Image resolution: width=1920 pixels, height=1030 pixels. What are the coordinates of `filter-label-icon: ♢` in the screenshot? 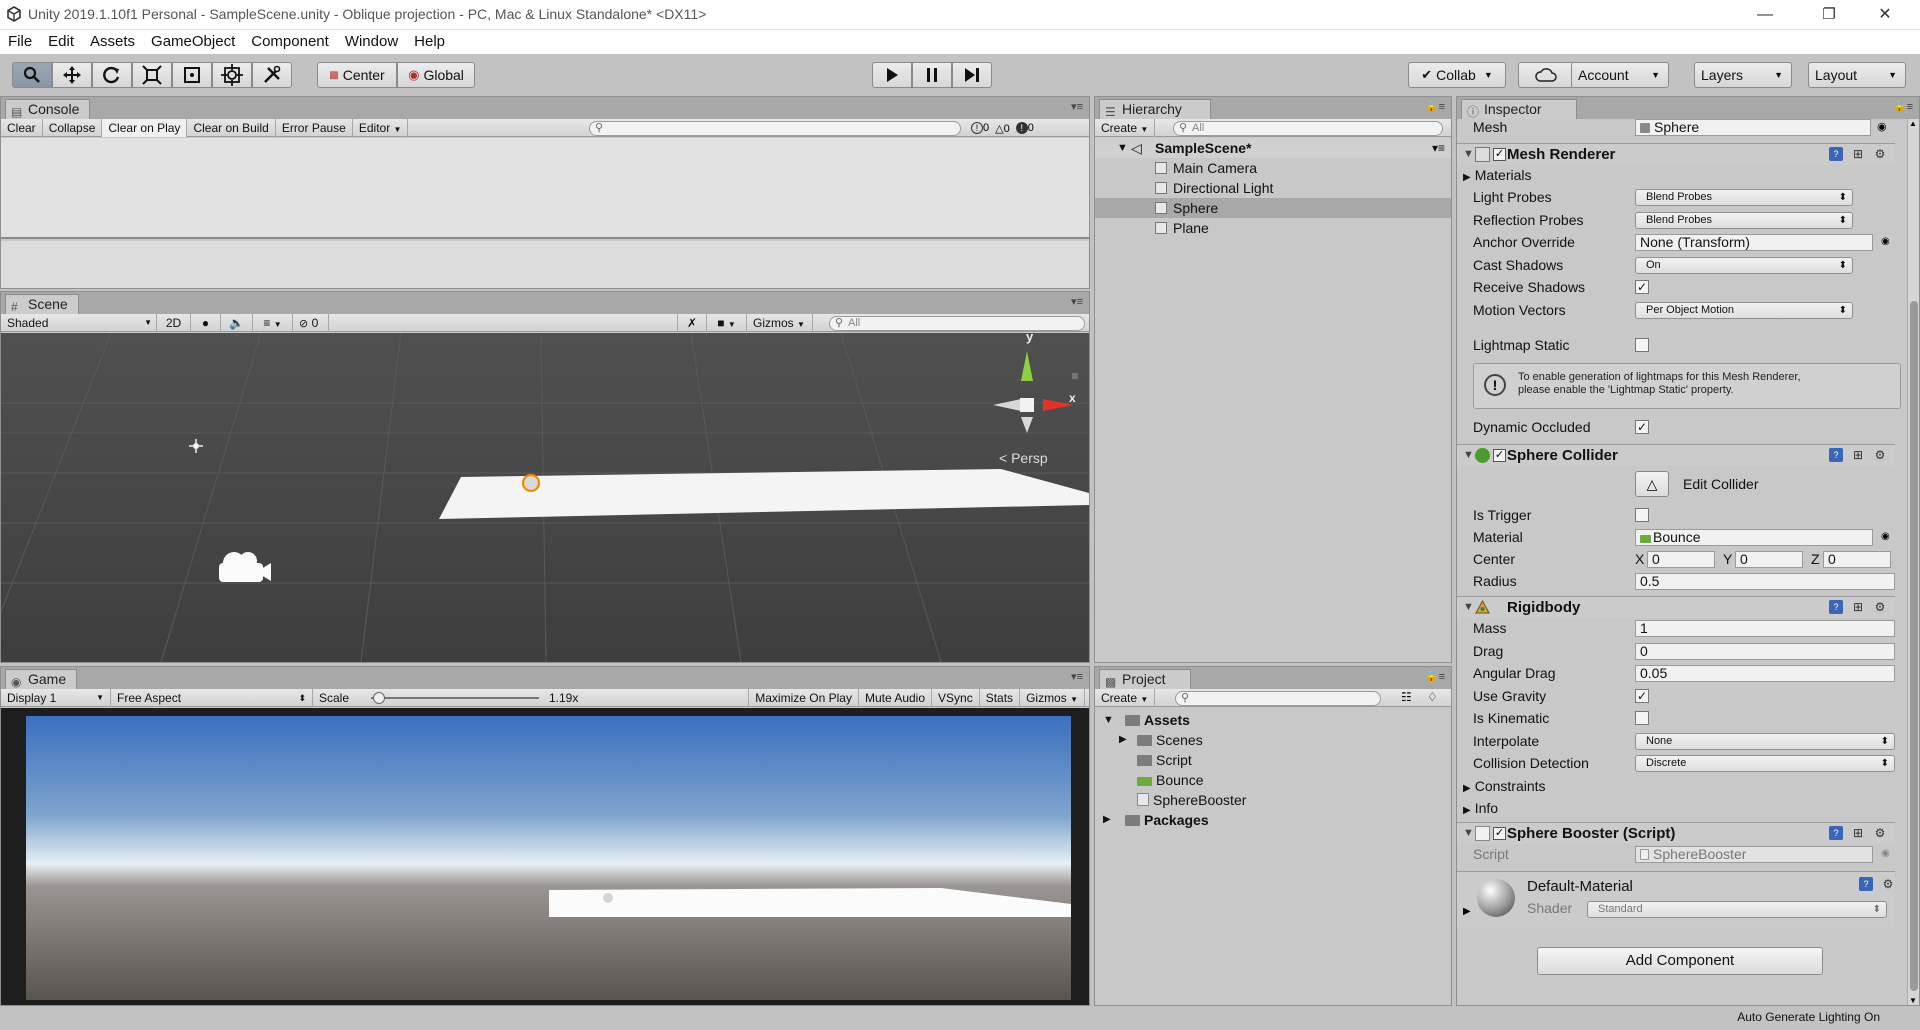 It's located at (1432, 697).